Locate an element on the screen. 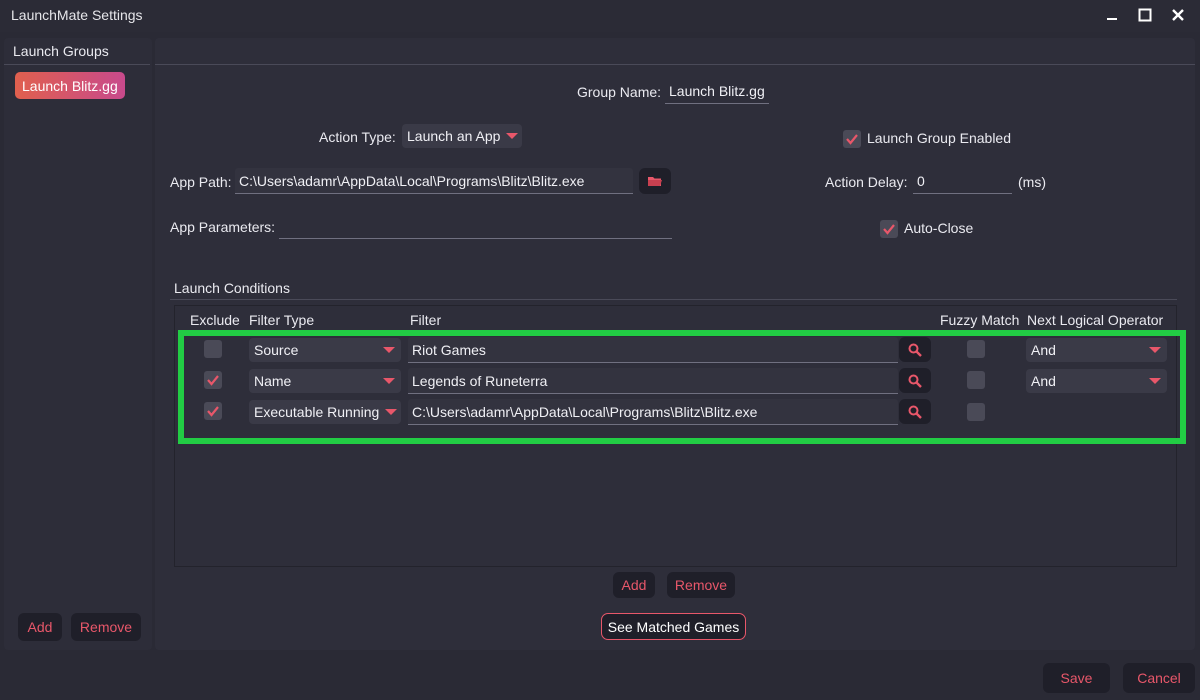  chevron-down-icon is located at coordinates (512, 136).